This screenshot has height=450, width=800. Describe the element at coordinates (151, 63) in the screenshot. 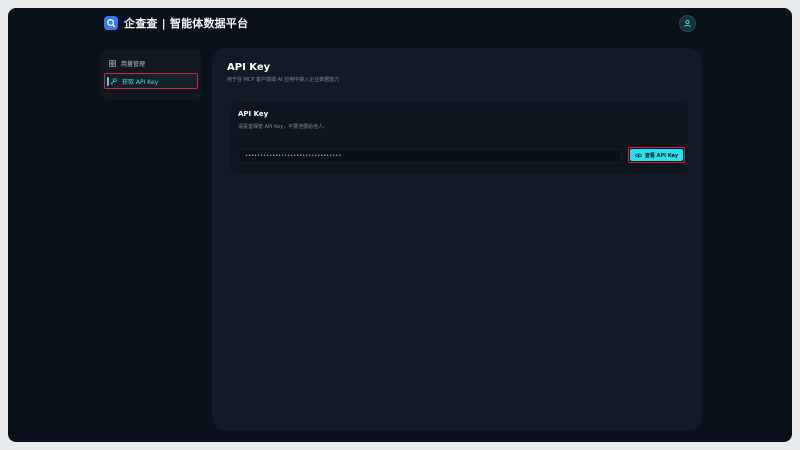

I see `sidebar-item-usage: 用量管理` at that location.